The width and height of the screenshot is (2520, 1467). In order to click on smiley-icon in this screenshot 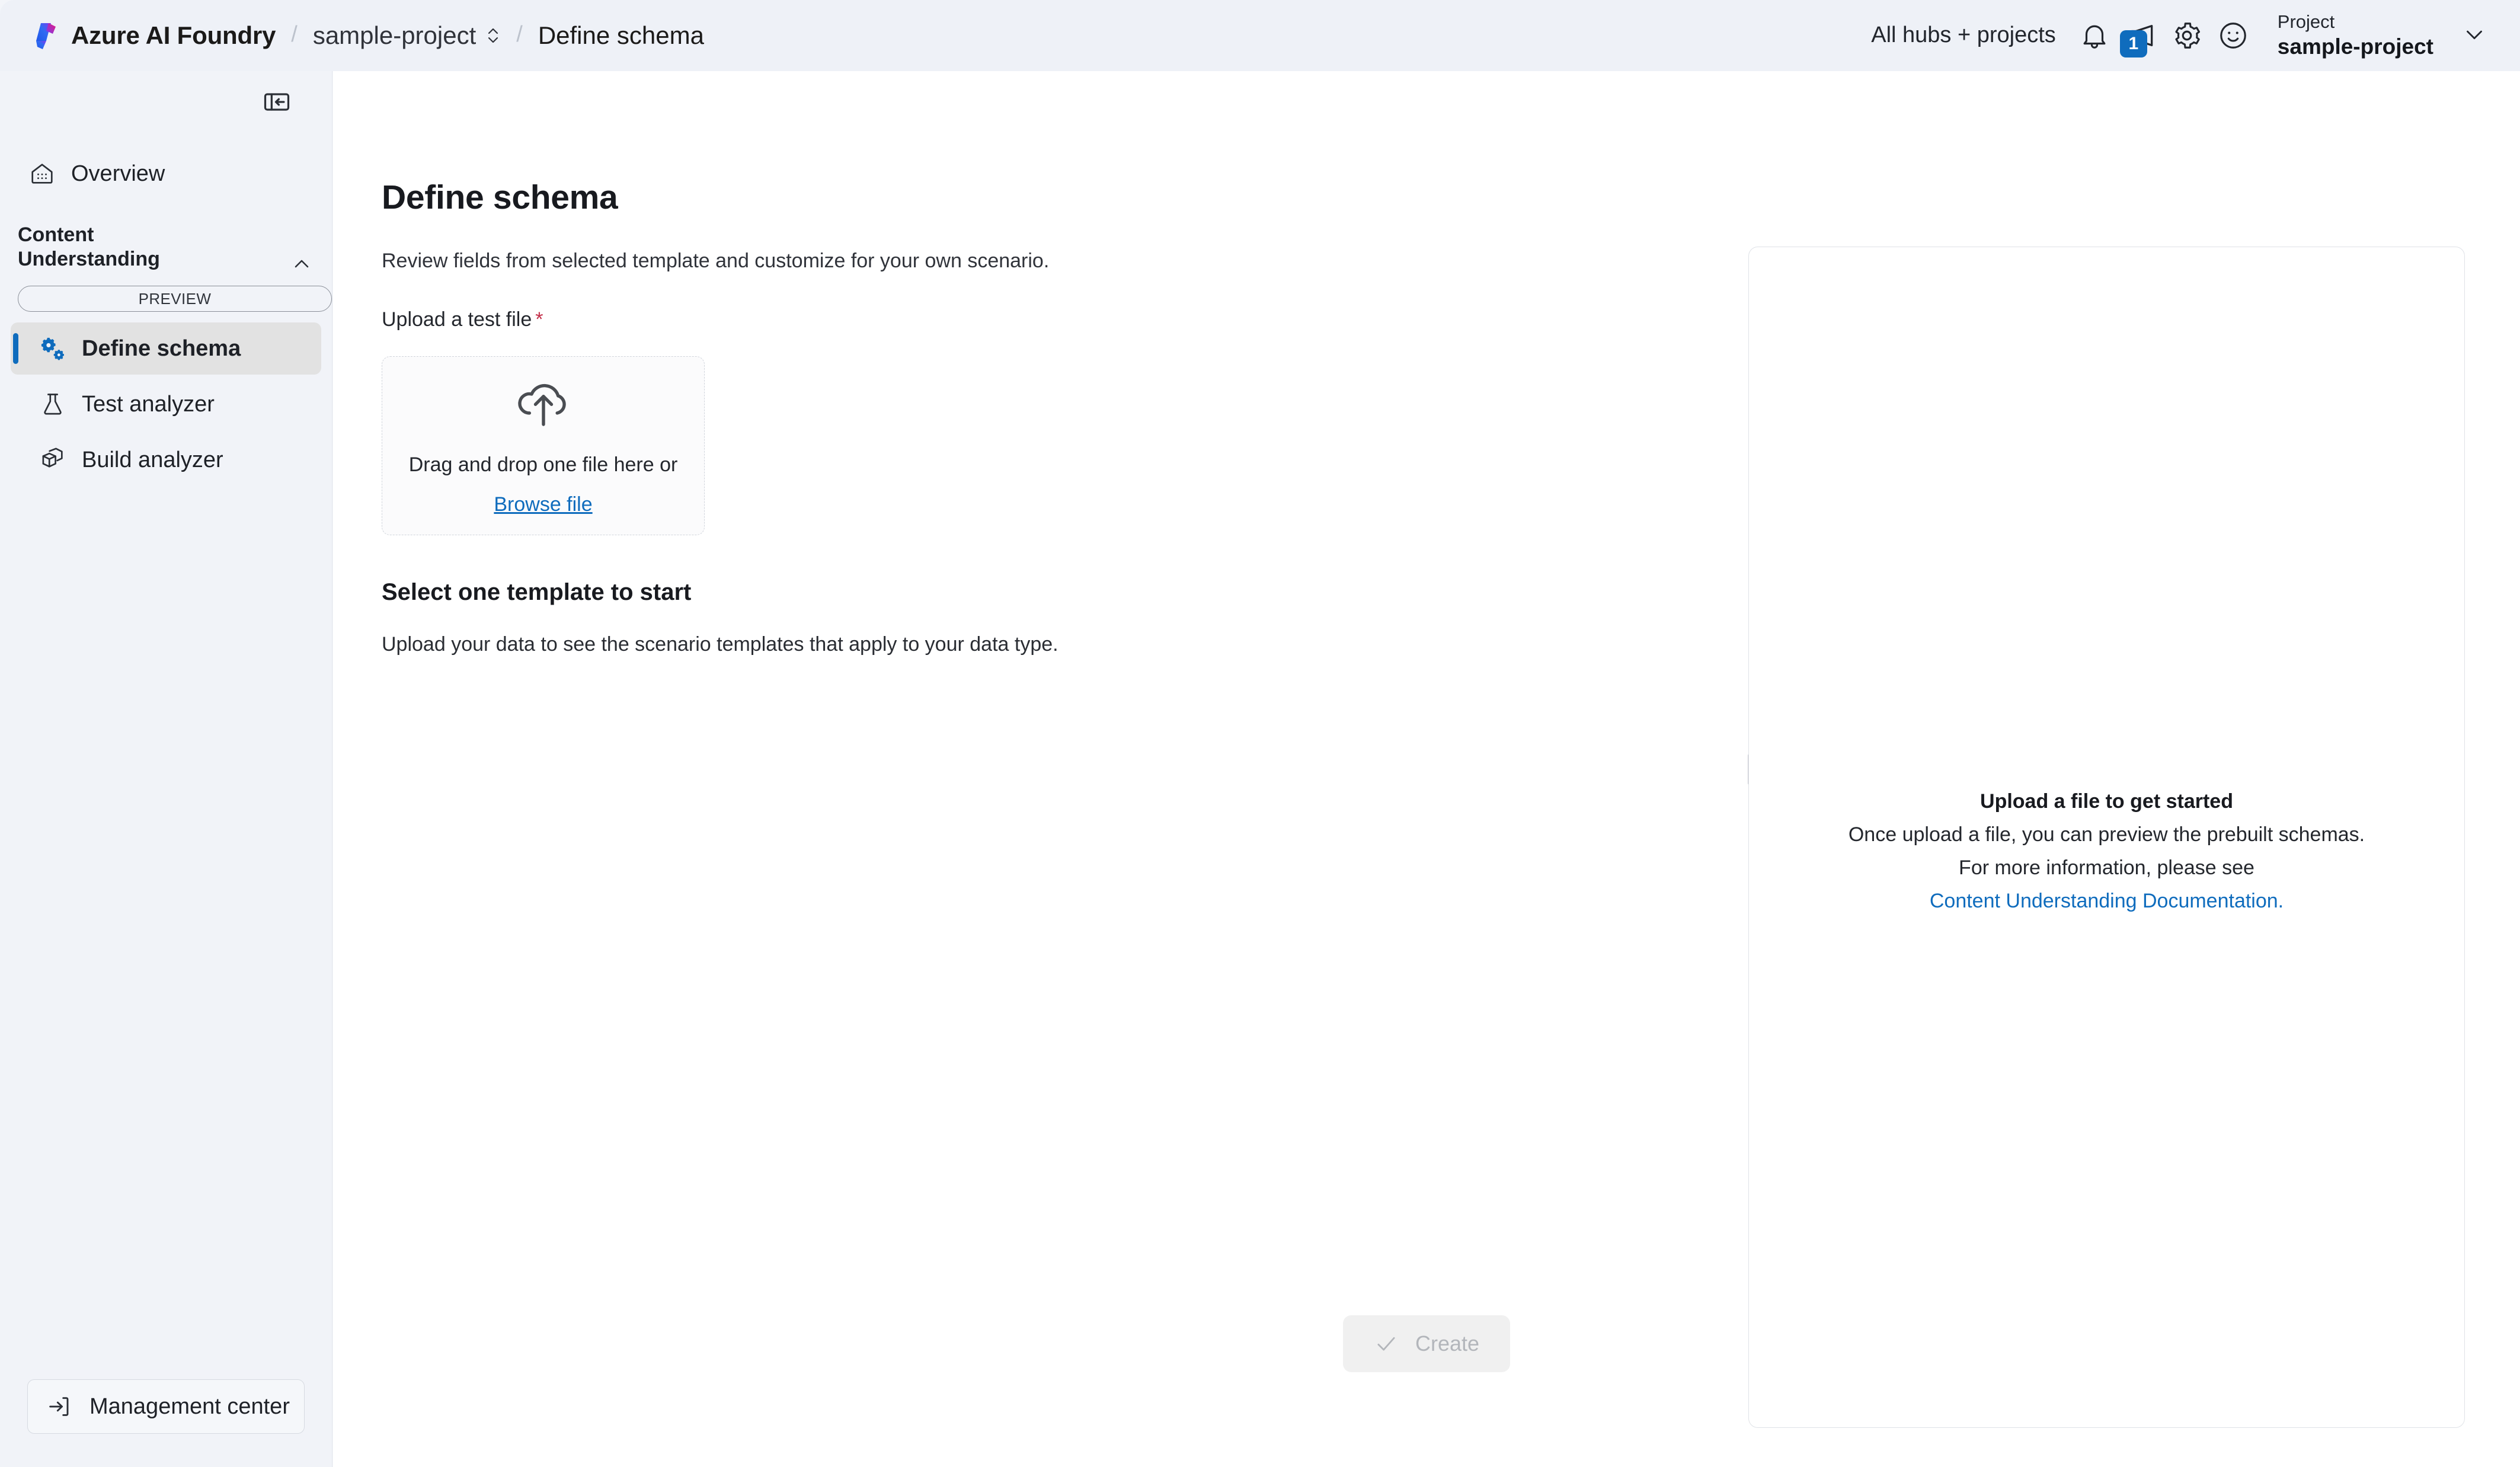, I will do `click(2233, 36)`.